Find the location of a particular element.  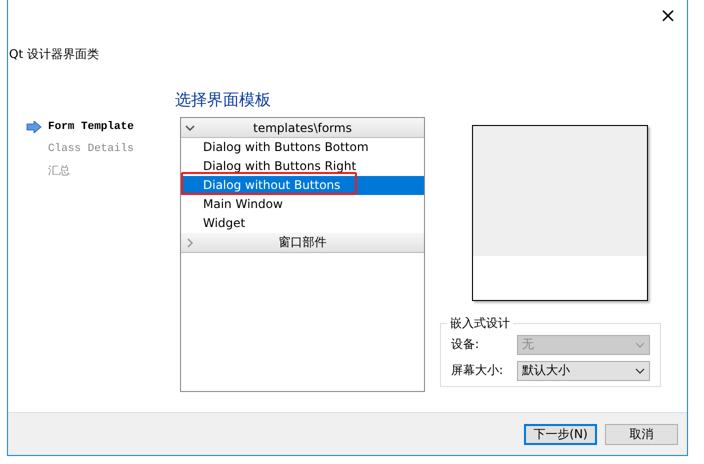

field-label: 屏幕大小: is located at coordinates (477, 370).